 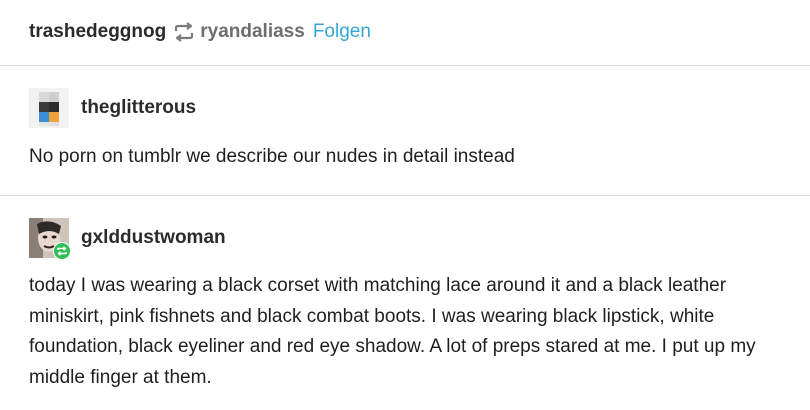 I want to click on entry-username: gxlddustwoman, so click(x=153, y=238).